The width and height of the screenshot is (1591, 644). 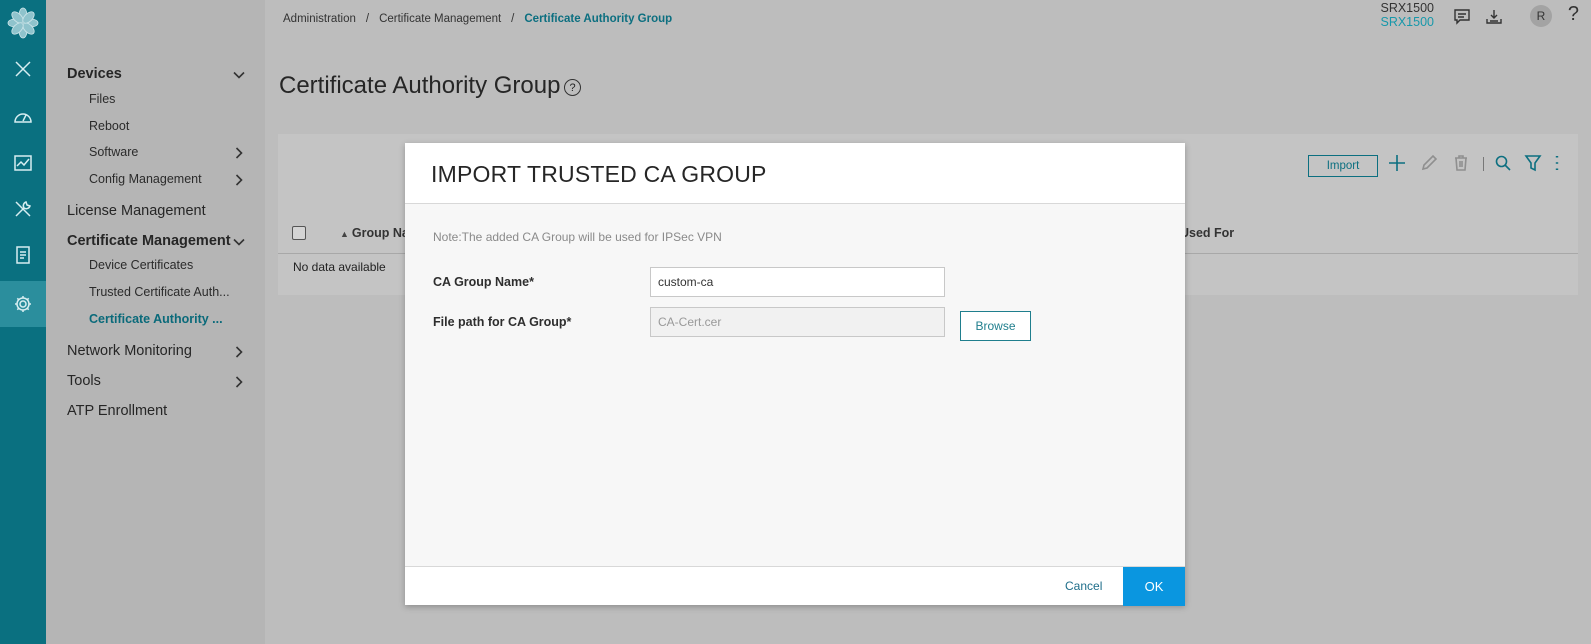 What do you see at coordinates (23, 255) in the screenshot?
I see `reports-document-icon` at bounding box center [23, 255].